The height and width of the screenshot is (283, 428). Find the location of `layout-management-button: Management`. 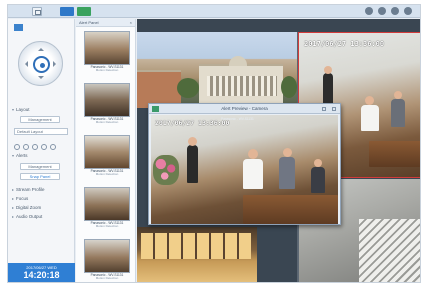

layout-management-button: Management is located at coordinates (40, 119).